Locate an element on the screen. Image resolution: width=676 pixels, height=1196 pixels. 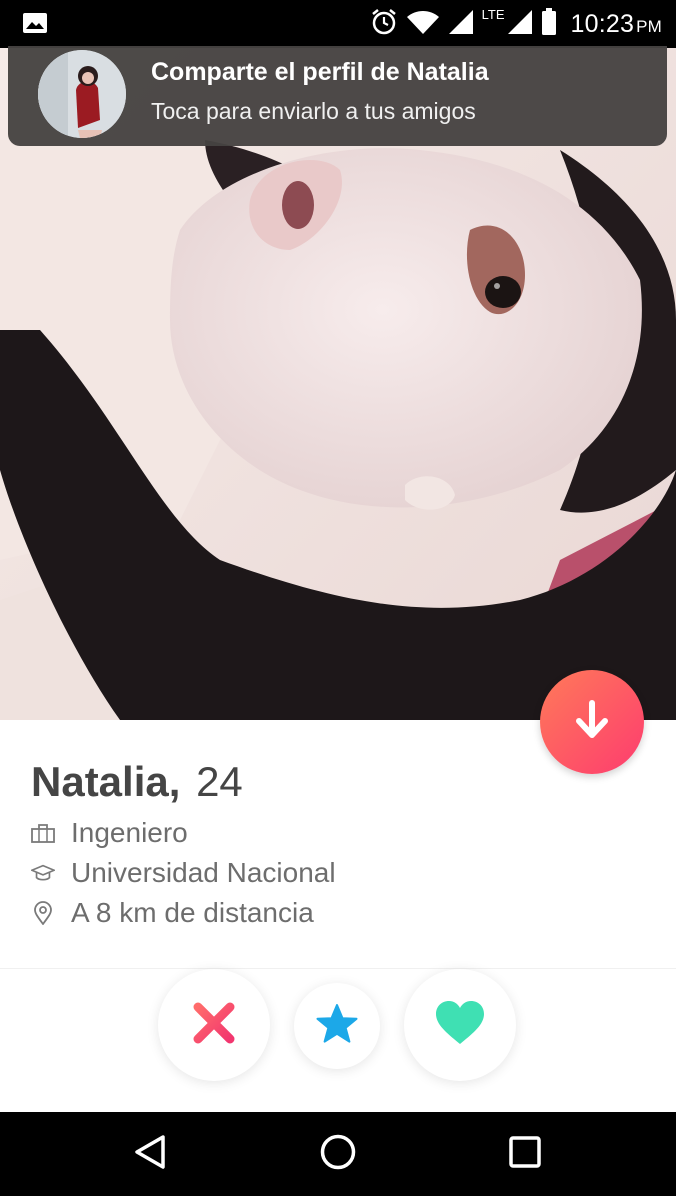
notification-subtitle: Toca para enviarlo a tus amigos is located at coordinates (313, 111).